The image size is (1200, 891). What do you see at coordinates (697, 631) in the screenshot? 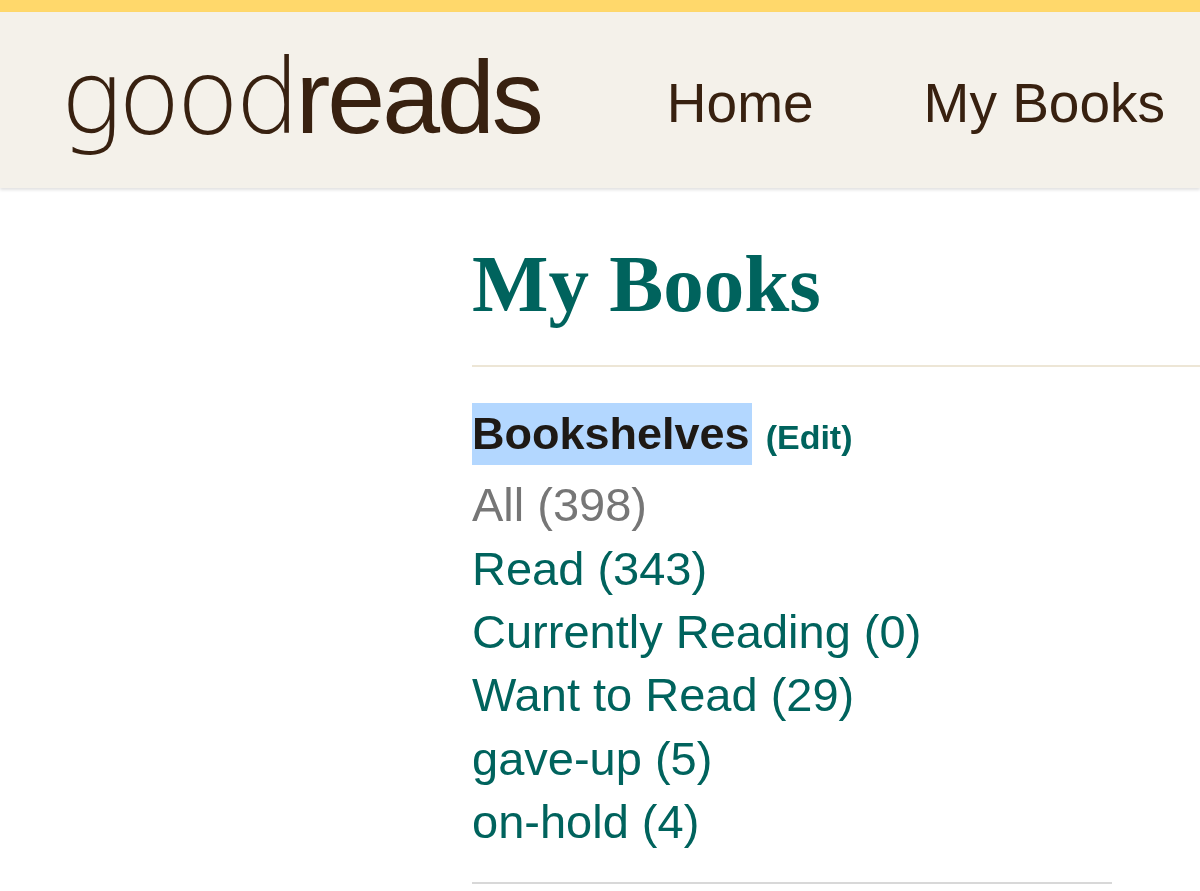
I see `shelf-link: Currently Reading (0)` at bounding box center [697, 631].